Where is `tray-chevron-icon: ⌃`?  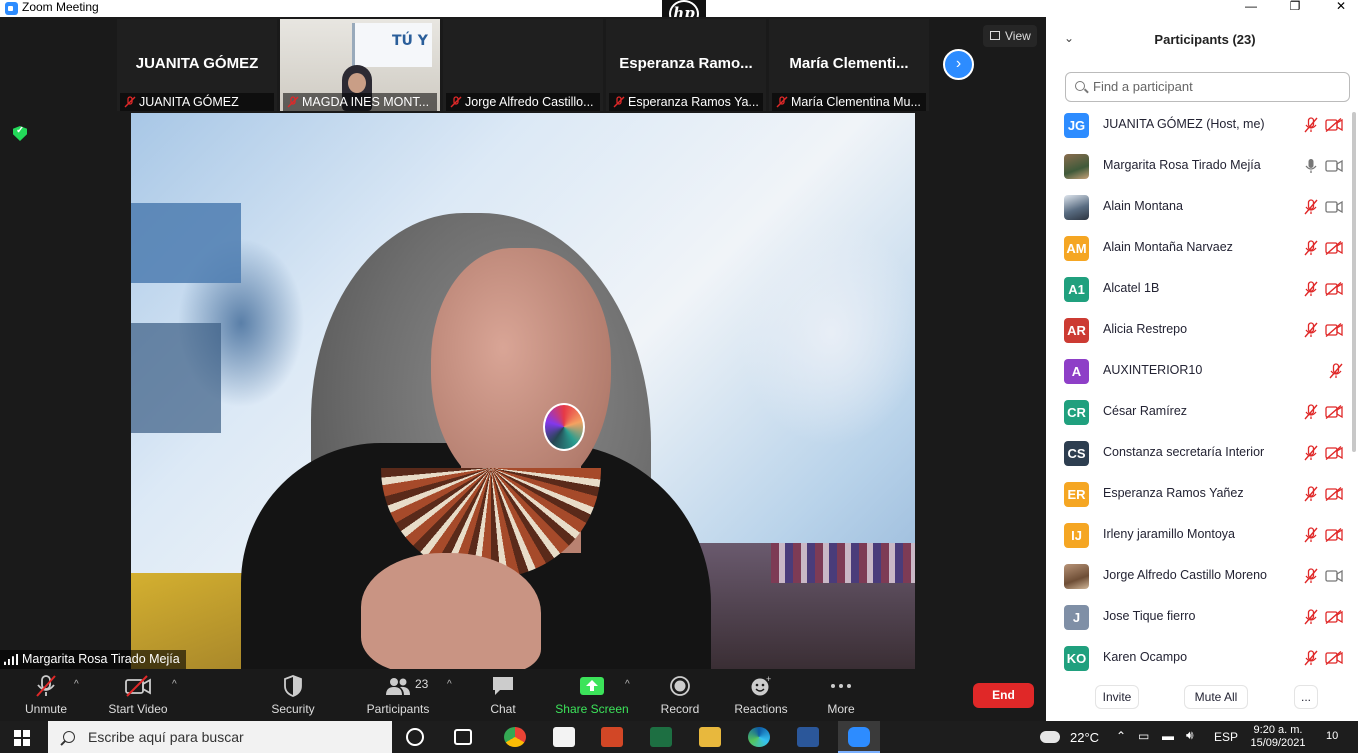
tray-chevron-icon: ⌃ is located at coordinates (1121, 736).